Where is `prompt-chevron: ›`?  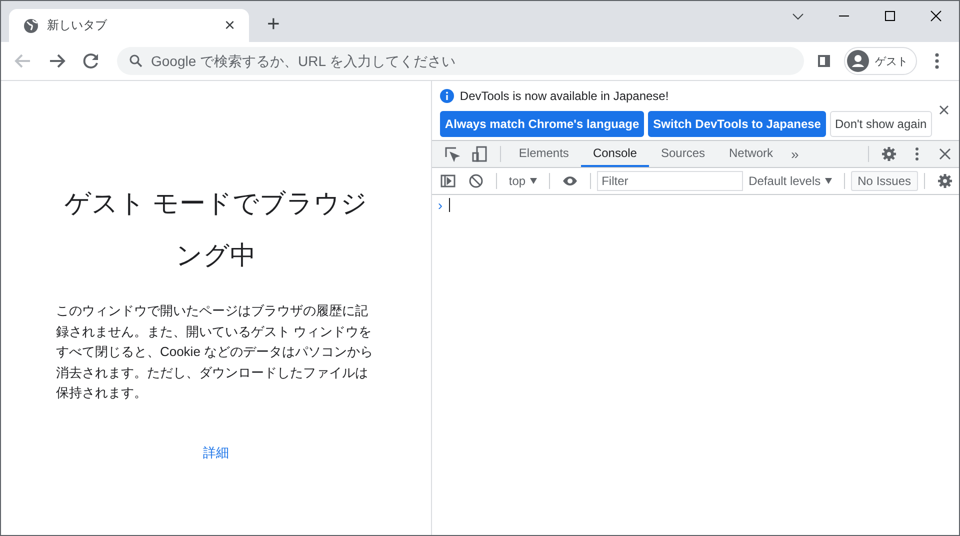
prompt-chevron: › is located at coordinates (440, 205).